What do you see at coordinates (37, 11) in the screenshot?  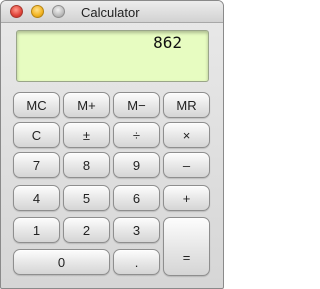 I see `minimize-button` at bounding box center [37, 11].